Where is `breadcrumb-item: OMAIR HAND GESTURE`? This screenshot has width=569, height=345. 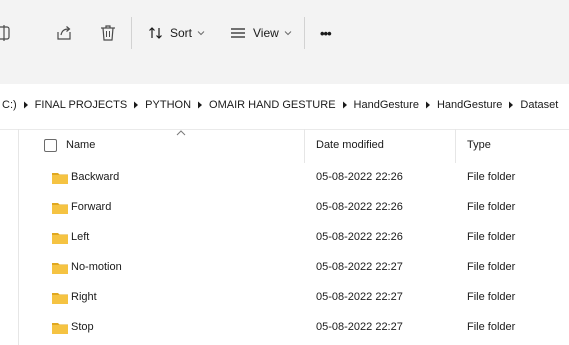 breadcrumb-item: OMAIR HAND GESTURE is located at coordinates (272, 105).